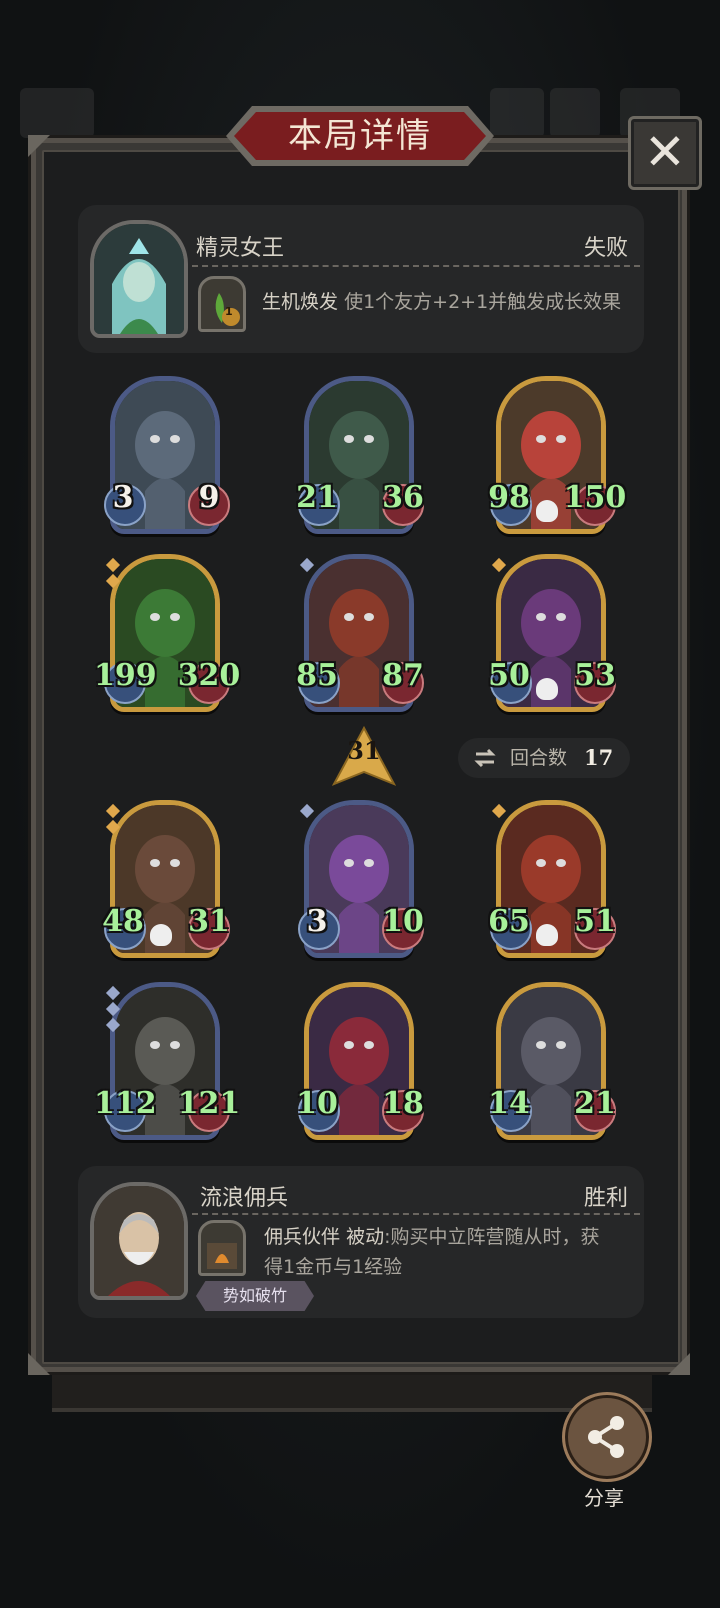  I want to click on minion-attack: 65, so click(509, 921).